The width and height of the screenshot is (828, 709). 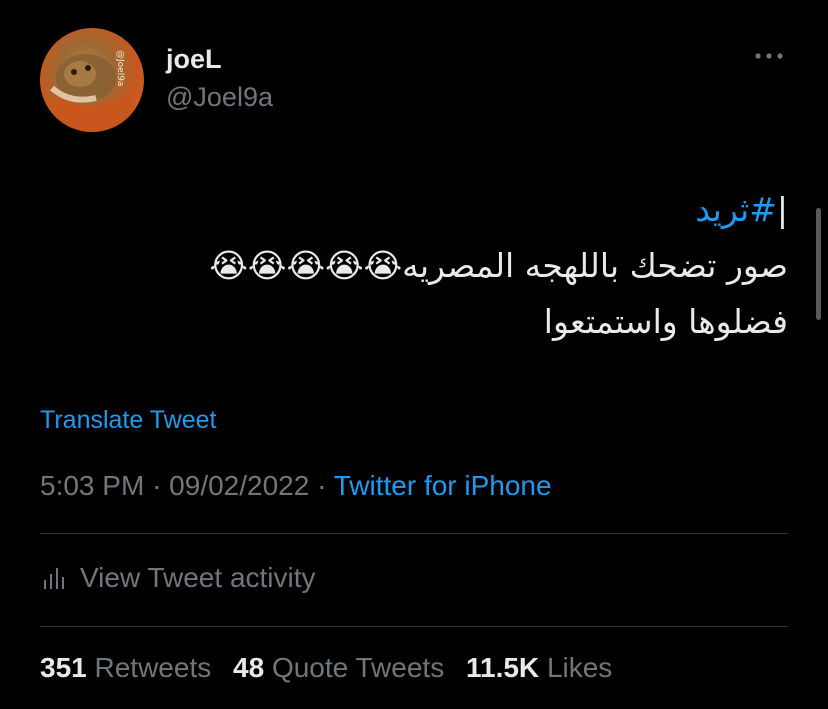 I want to click on quote-tweets-stat: 48 Quote Tweets, so click(x=338, y=667).